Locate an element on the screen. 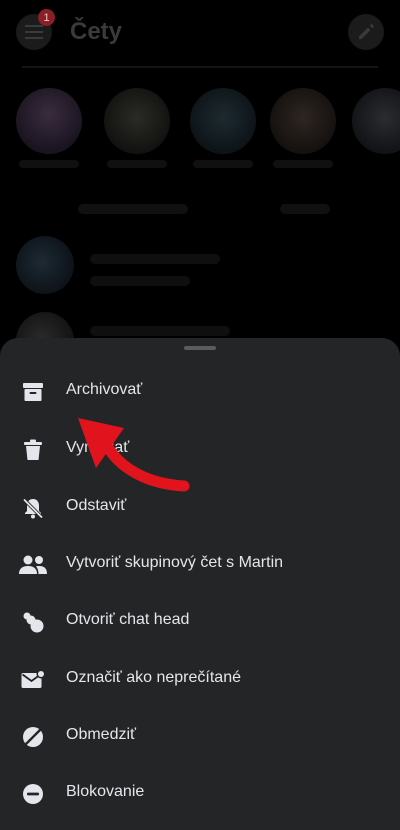  avatar is located at coordinates (45, 265).